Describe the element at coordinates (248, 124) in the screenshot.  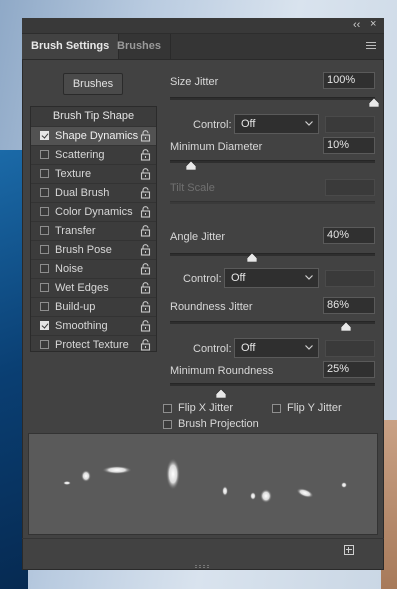
I see `size-control-value: Off` at that location.